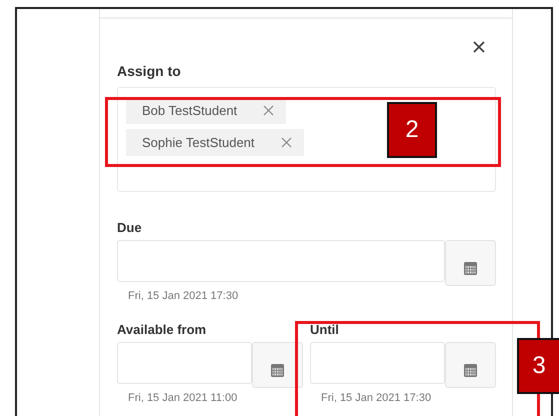 Image resolution: width=559 pixels, height=416 pixels. What do you see at coordinates (538, 366) in the screenshot?
I see `callout-number: 3` at bounding box center [538, 366].